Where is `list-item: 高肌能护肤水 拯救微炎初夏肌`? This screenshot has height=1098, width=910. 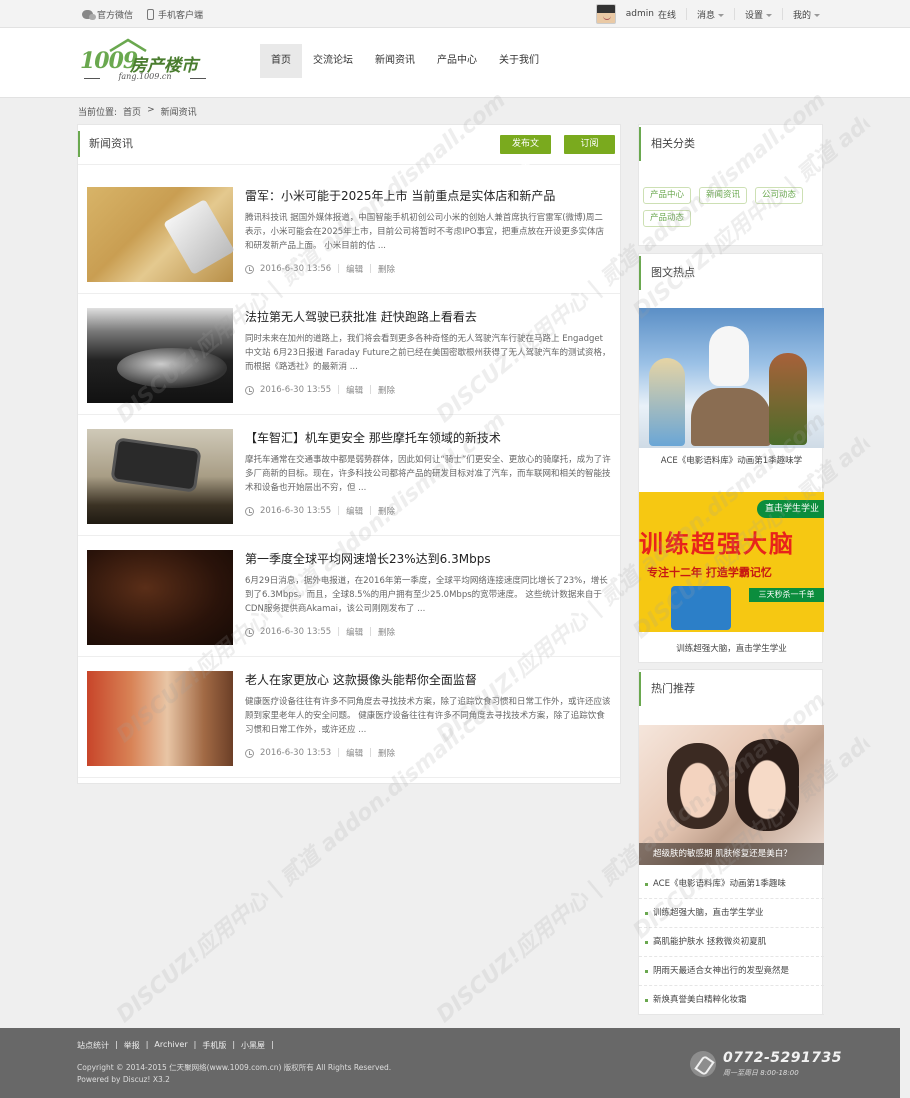 list-item: 高肌能护肤水 拯救微炎初夏肌 is located at coordinates (731, 942).